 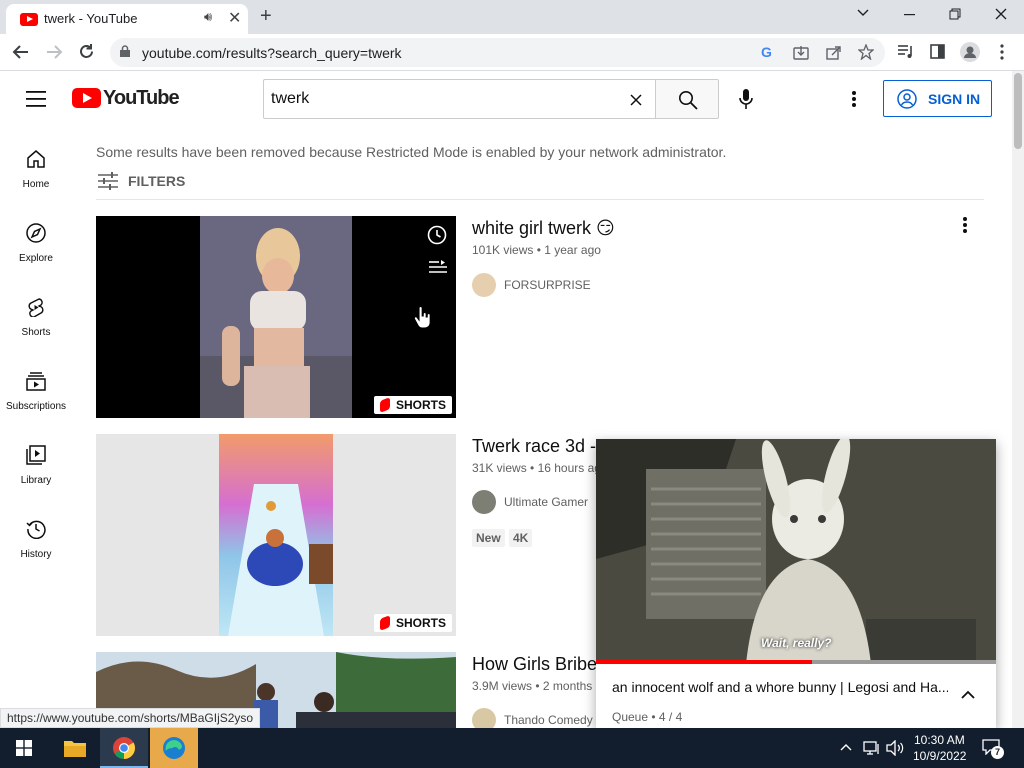 What do you see at coordinates (546, 502) in the screenshot?
I see `channel-name: Ultimate Gamer` at bounding box center [546, 502].